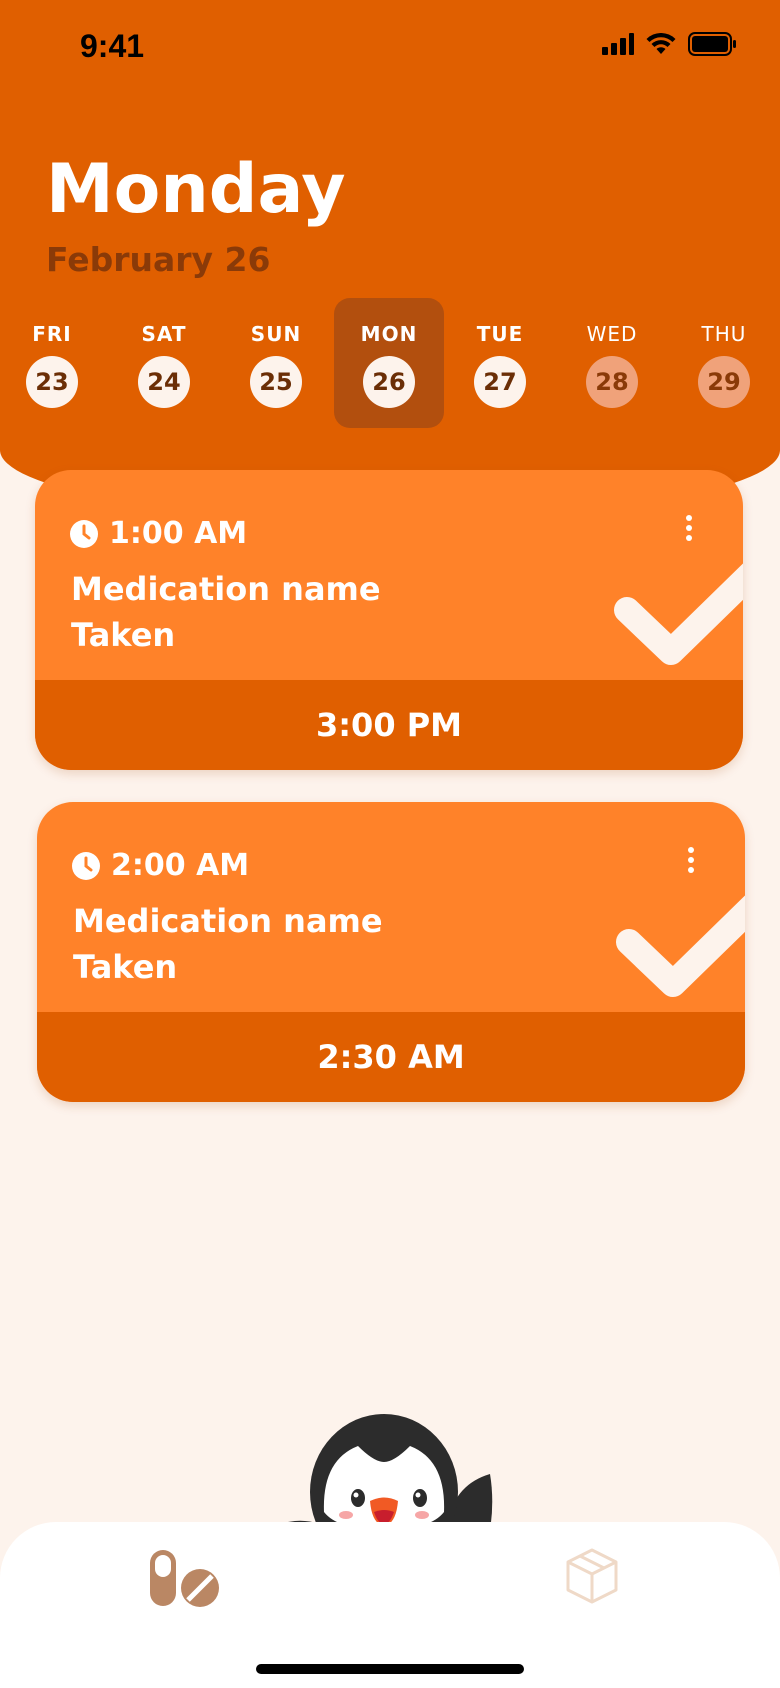 This screenshot has width=780, height=1688. Describe the element at coordinates (52, 334) in the screenshot. I see `day-name: FRI` at that location.